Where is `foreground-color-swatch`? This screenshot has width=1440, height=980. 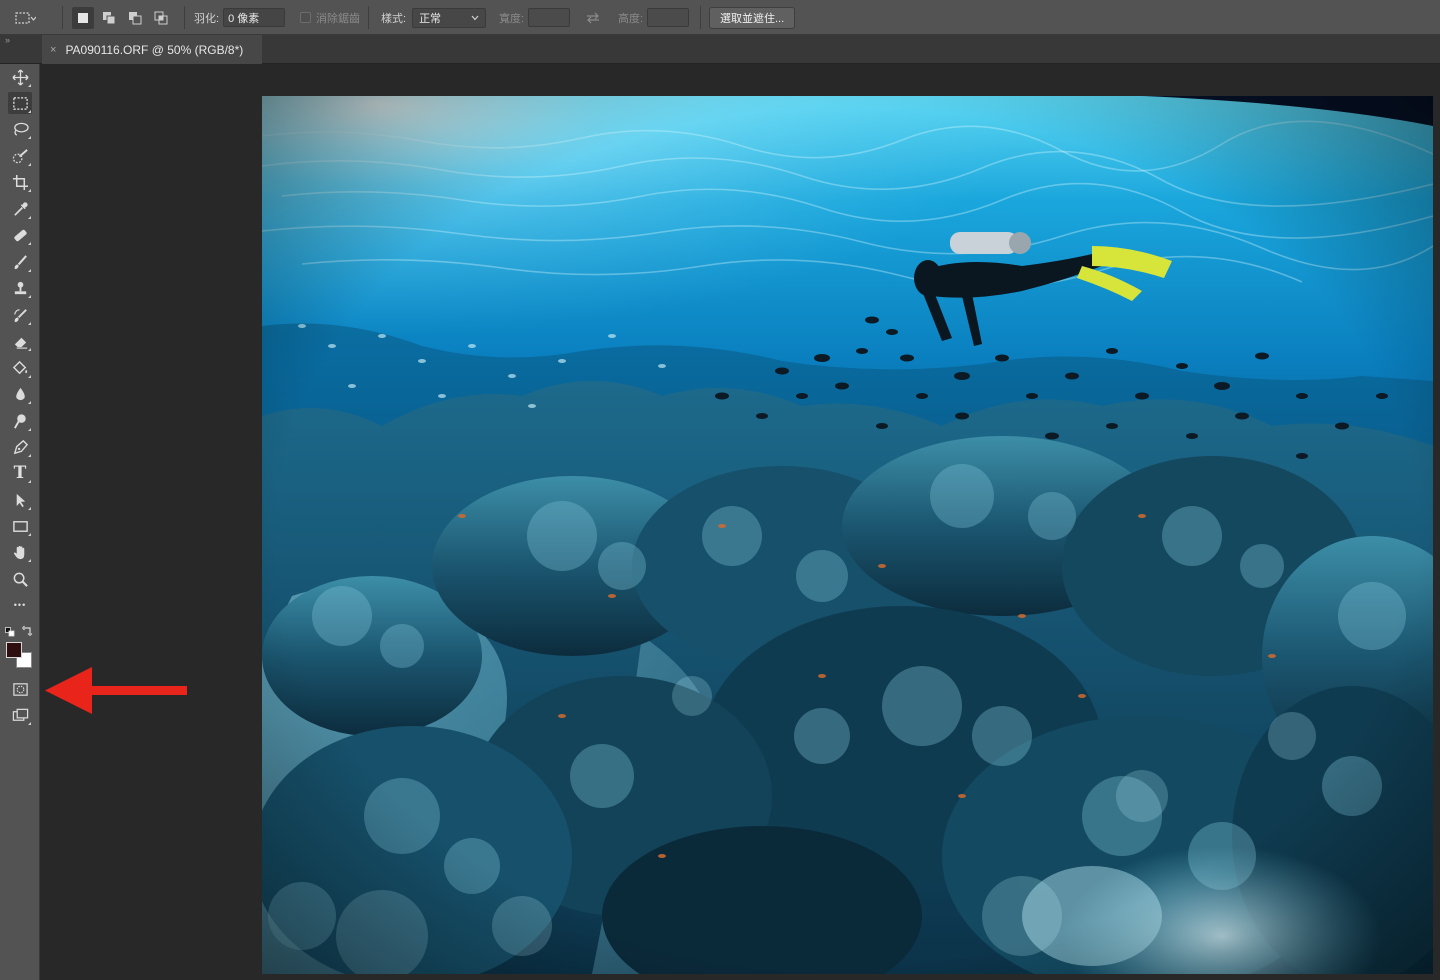 foreground-color-swatch is located at coordinates (14, 650).